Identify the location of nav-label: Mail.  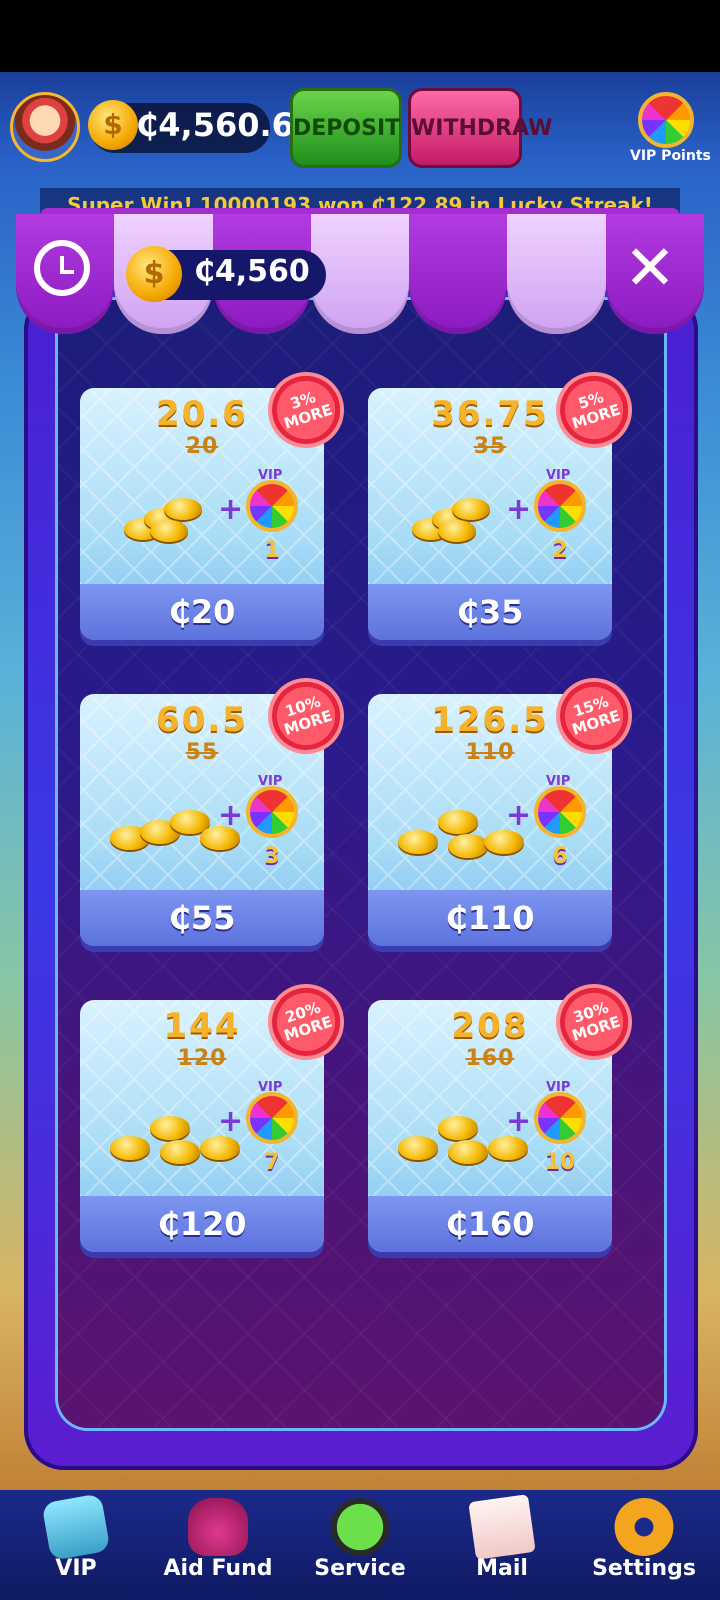
(502, 1568).